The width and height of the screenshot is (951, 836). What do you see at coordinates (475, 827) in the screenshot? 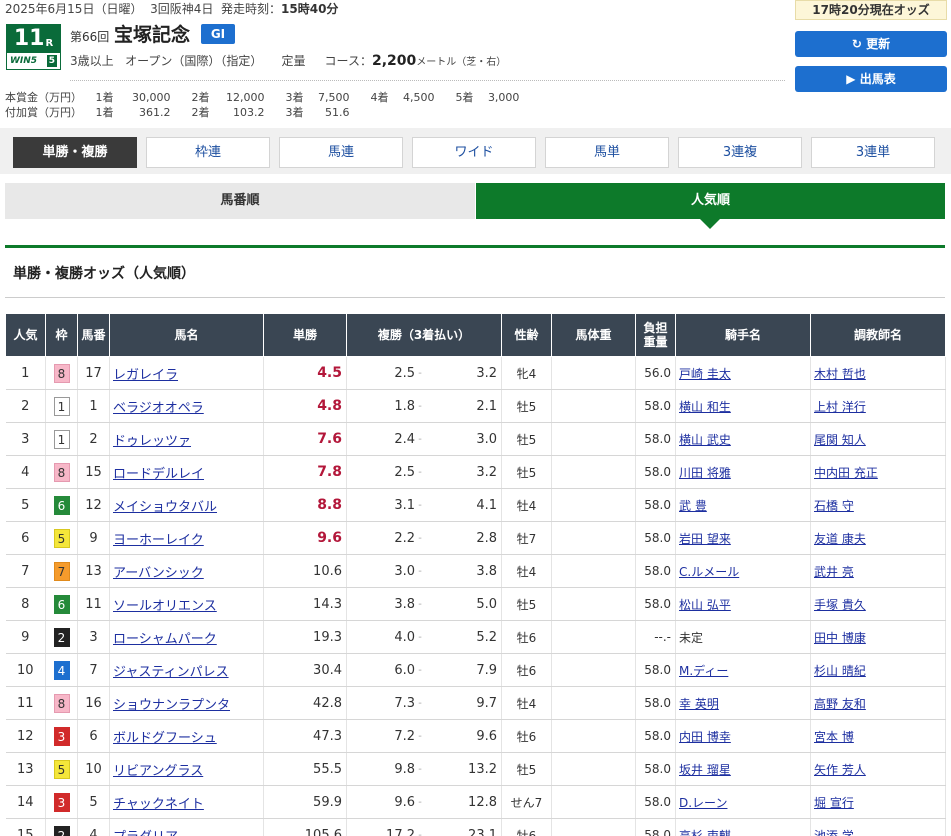
I see `table-row: 15 24プラダリア 105.6 17.2- 23.1 牡6 58.0高杉 吏麒 池添 学` at bounding box center [475, 827].